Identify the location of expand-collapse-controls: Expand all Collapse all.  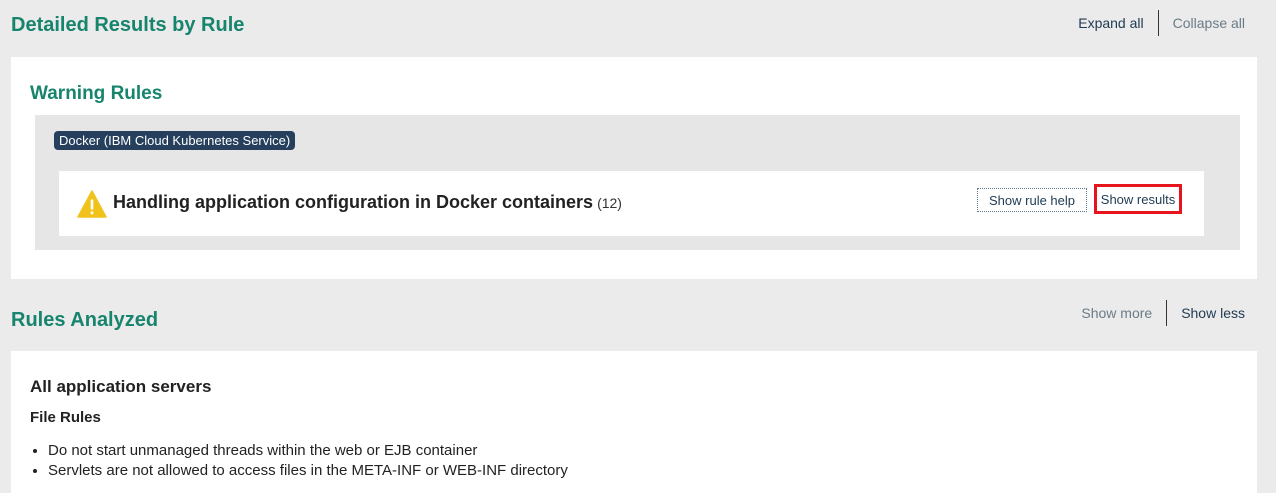
(1161, 23).